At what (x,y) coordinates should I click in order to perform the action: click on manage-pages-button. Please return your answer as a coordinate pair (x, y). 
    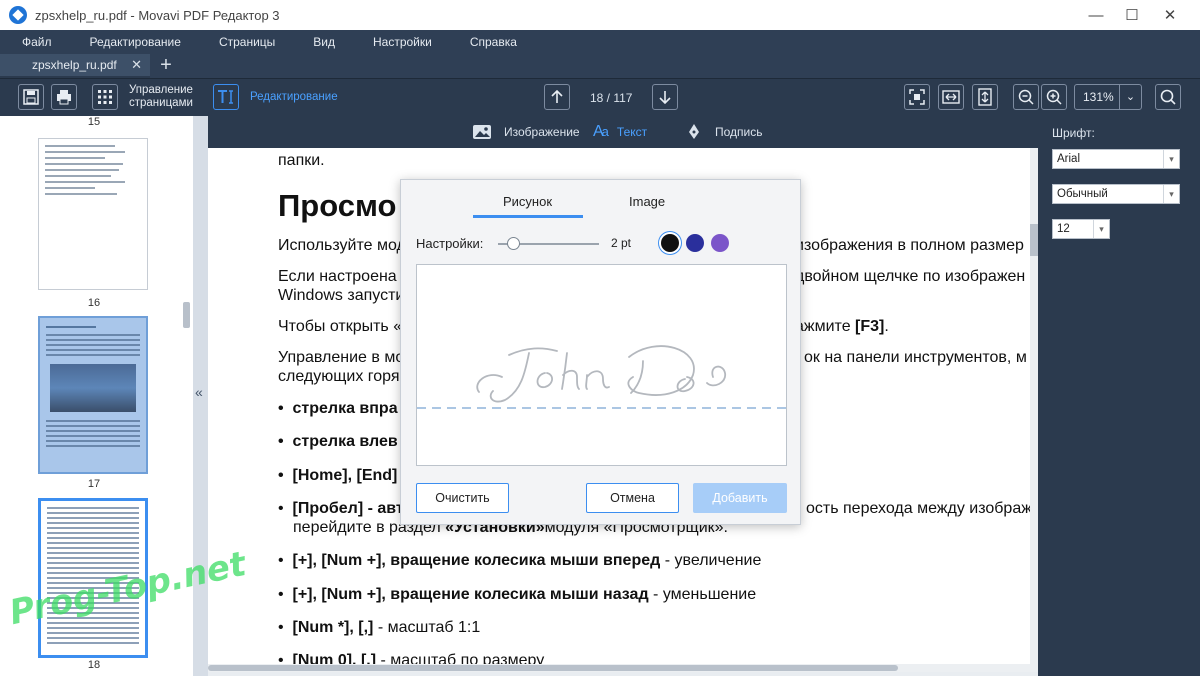
    Looking at the image, I should click on (105, 97).